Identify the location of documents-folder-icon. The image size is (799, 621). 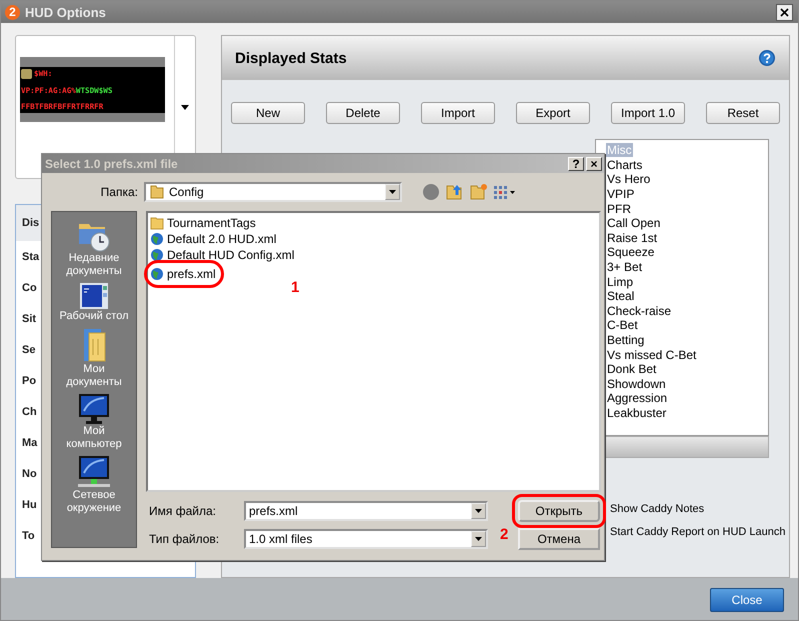
(94, 345).